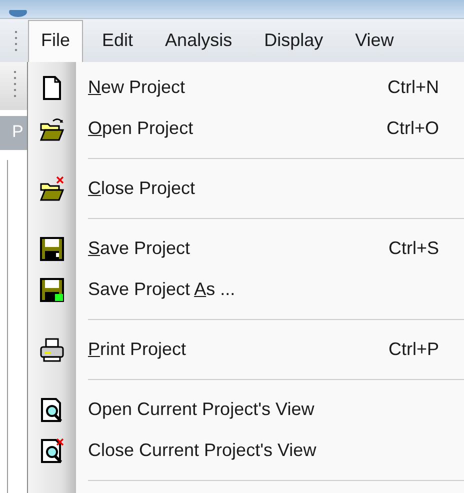 This screenshot has height=493, width=464. Describe the element at coordinates (52, 349) in the screenshot. I see `printer-icon` at that location.